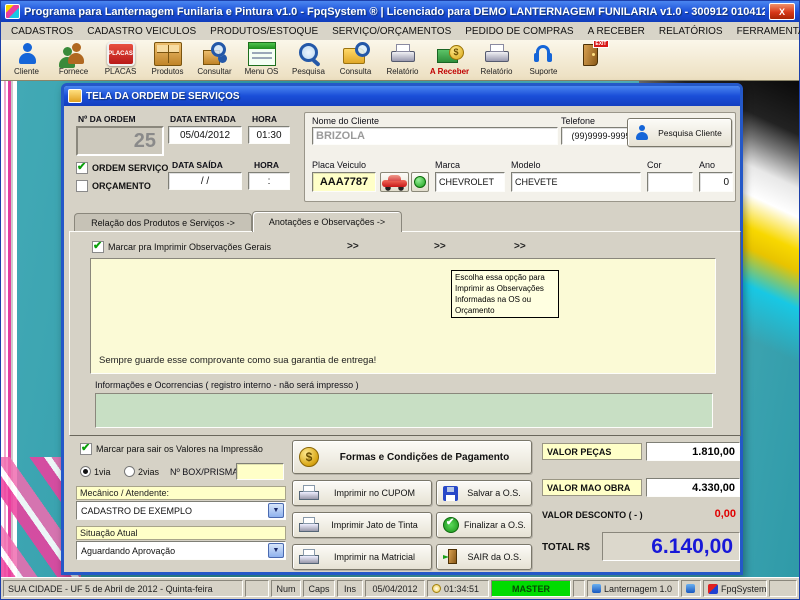 The image size is (800, 600). I want to click on internal-notes-memo, so click(404, 410).